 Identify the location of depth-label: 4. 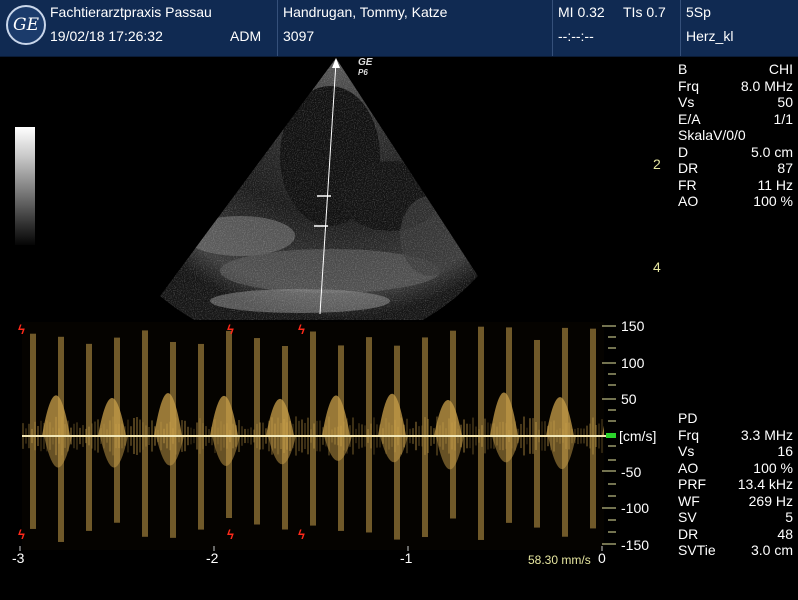
(657, 267).